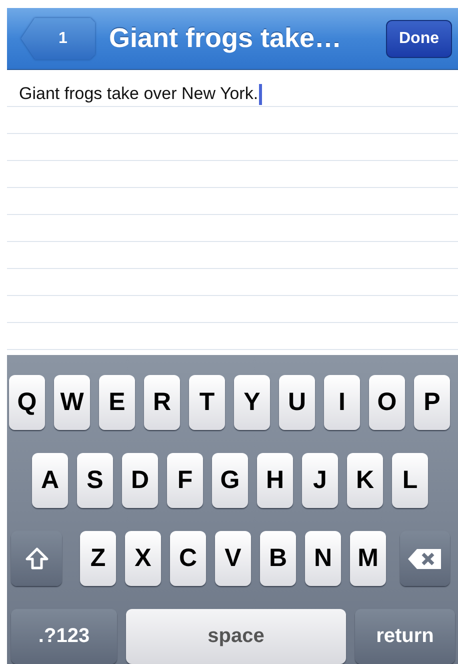 The image size is (458, 664). What do you see at coordinates (188, 558) in the screenshot?
I see `letter-key: C` at bounding box center [188, 558].